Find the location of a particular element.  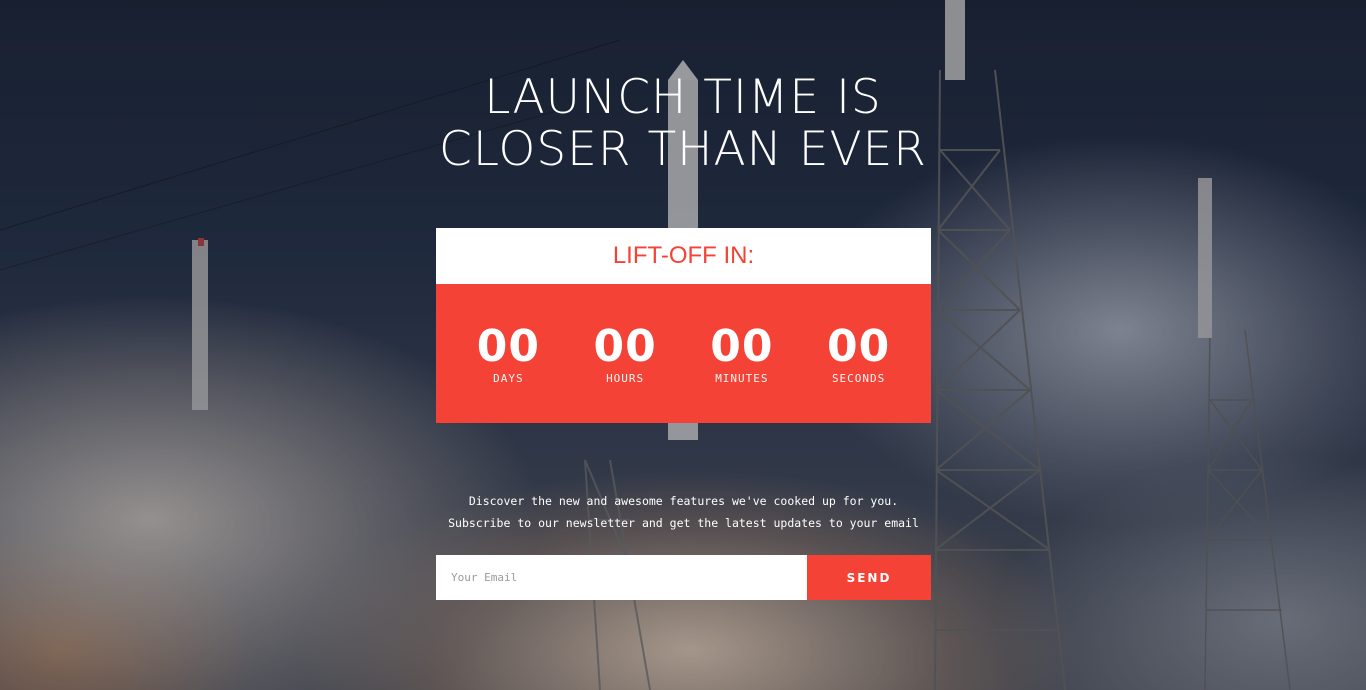

countdown-header: LIFT-OFF IN: is located at coordinates (683, 256).